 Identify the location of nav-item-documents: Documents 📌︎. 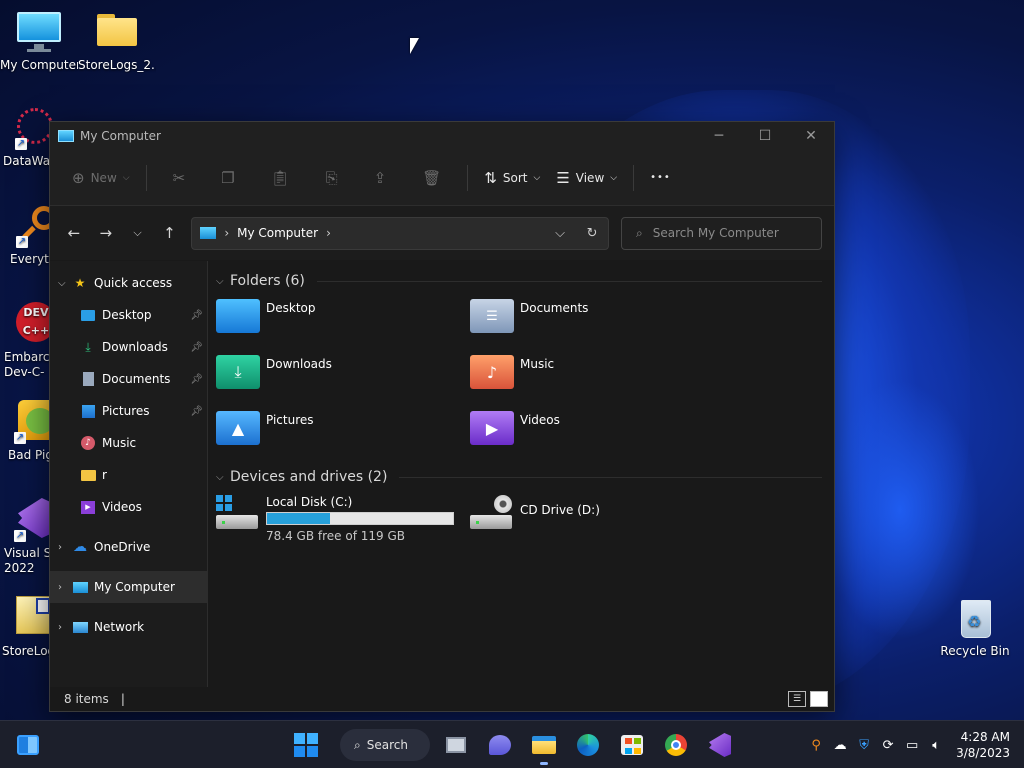
(128, 379).